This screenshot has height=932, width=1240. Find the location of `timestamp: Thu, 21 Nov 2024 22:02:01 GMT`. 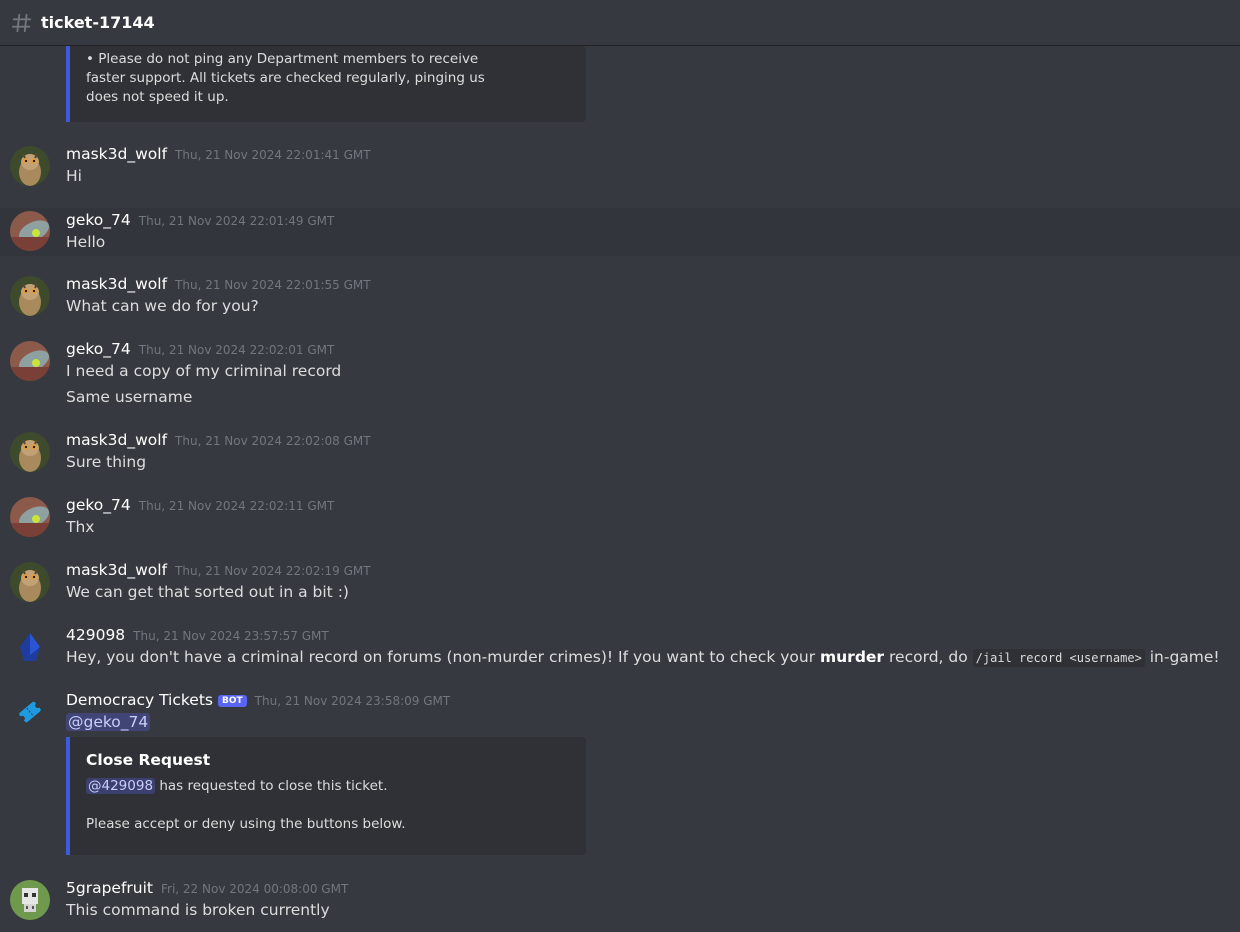

timestamp: Thu, 21 Nov 2024 22:02:01 GMT is located at coordinates (236, 350).